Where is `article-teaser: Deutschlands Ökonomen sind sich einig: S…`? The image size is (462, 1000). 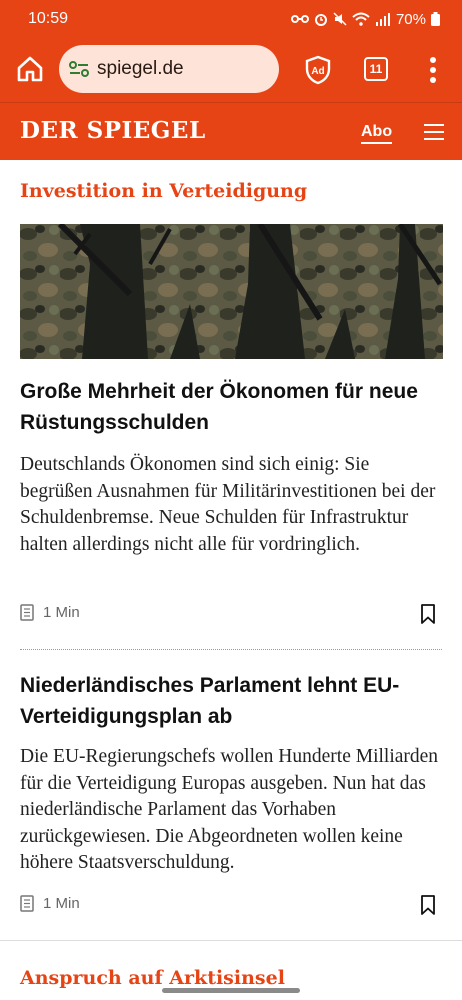 article-teaser: Deutschlands Ökonomen sind sich einig: S… is located at coordinates (232, 505).